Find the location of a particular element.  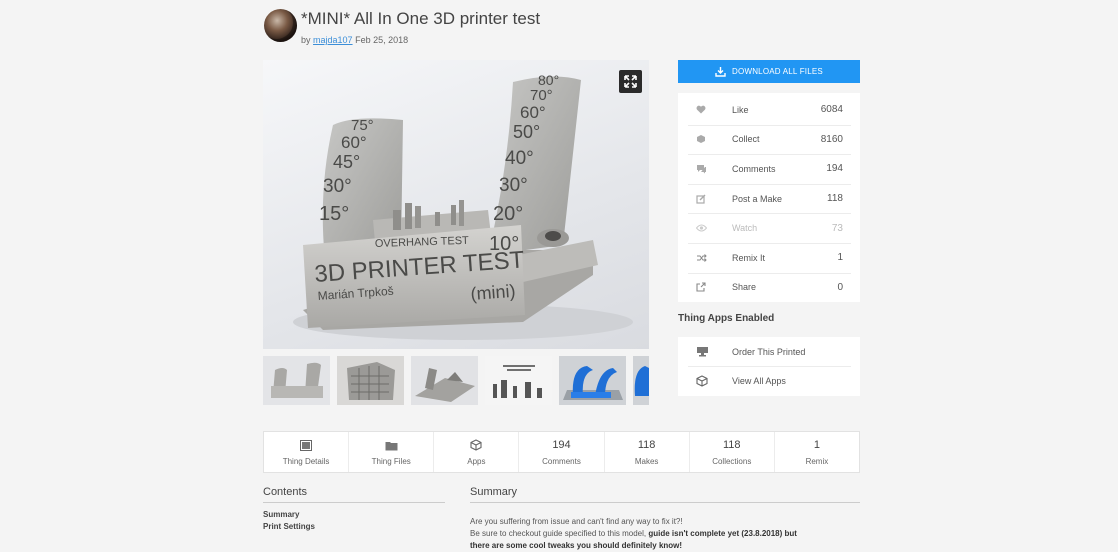

comments-count: 194 is located at coordinates (834, 169).